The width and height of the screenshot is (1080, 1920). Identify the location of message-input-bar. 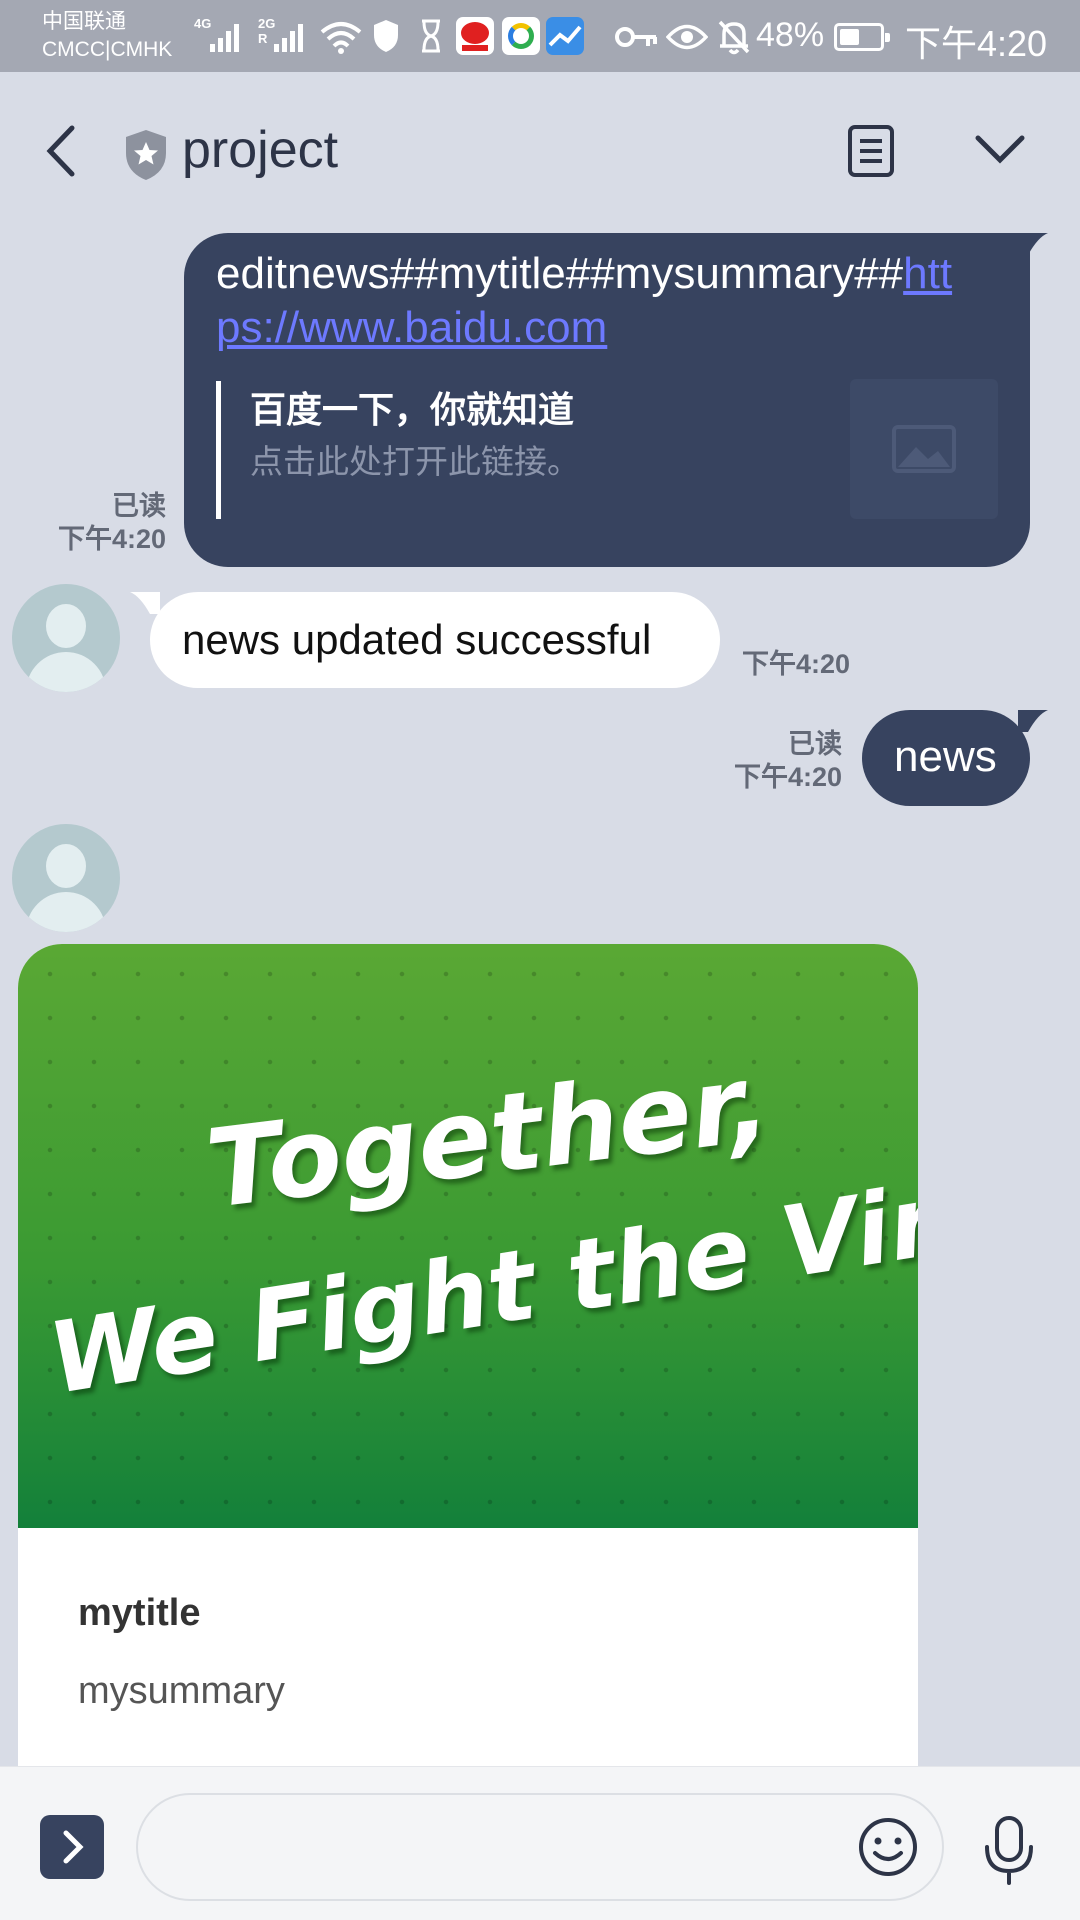
(540, 1843).